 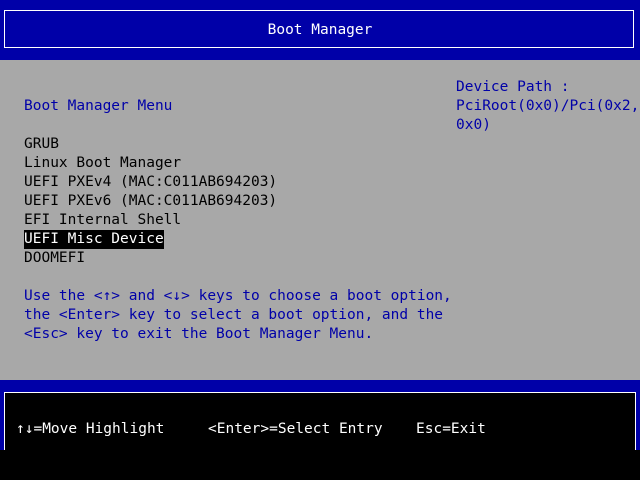 I want to click on menu-title: Boot Manager Menu, so click(x=98, y=106).